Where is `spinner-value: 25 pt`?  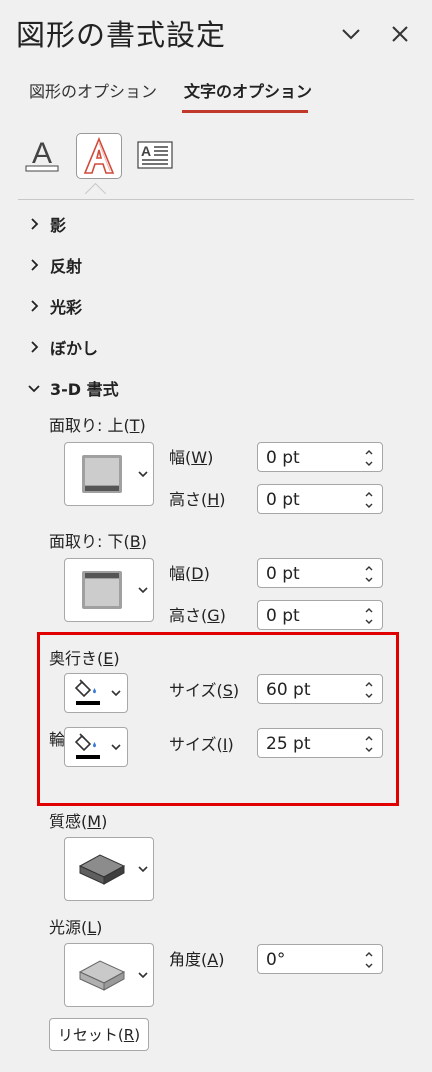
spinner-value: 25 pt is located at coordinates (288, 744).